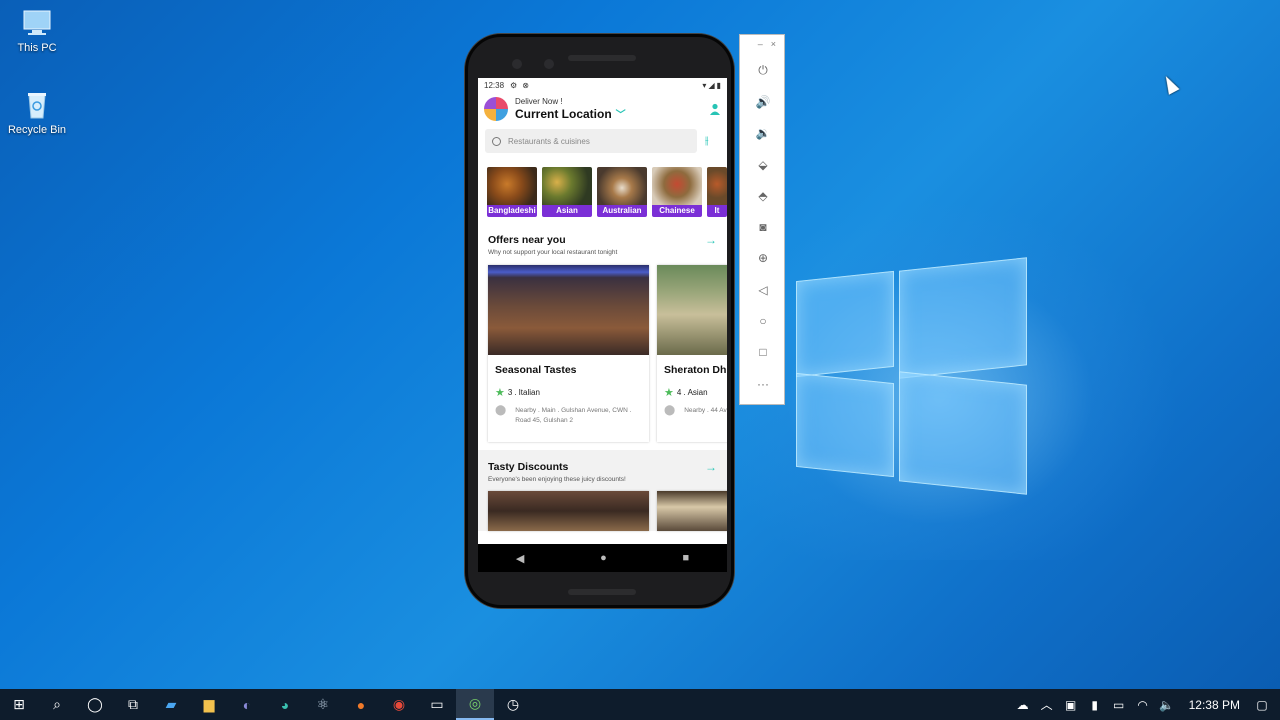 This screenshot has width=1280, height=720. I want to click on more-icon: ···, so click(763, 383).